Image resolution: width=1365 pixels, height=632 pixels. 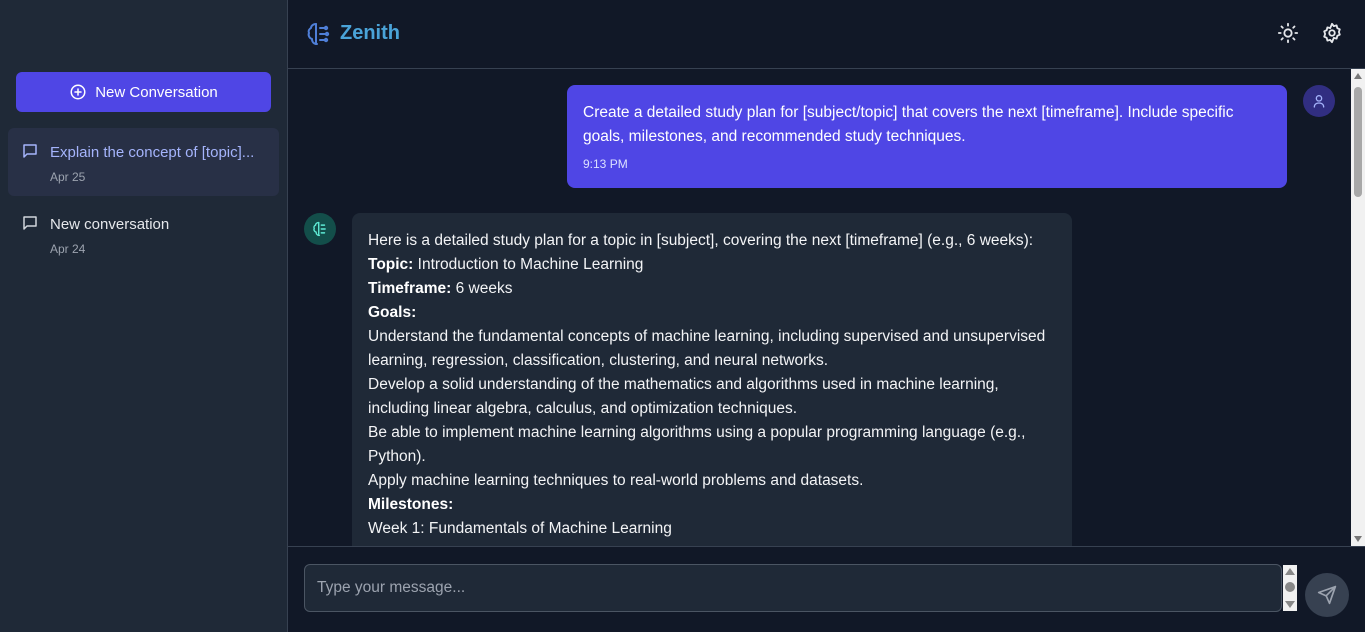 What do you see at coordinates (1358, 142) in the screenshot?
I see `scrollbar-thumb` at bounding box center [1358, 142].